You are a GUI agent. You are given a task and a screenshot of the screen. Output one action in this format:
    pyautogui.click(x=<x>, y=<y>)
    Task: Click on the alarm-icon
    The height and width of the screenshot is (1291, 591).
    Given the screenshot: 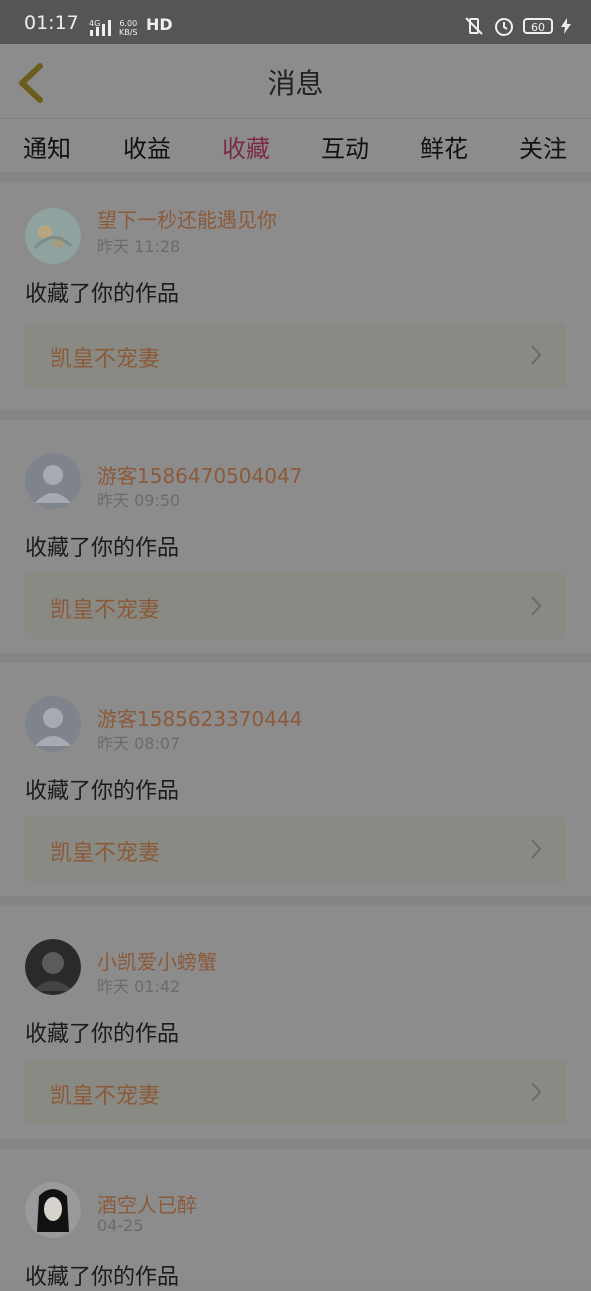 What is the action you would take?
    pyautogui.click(x=504, y=27)
    